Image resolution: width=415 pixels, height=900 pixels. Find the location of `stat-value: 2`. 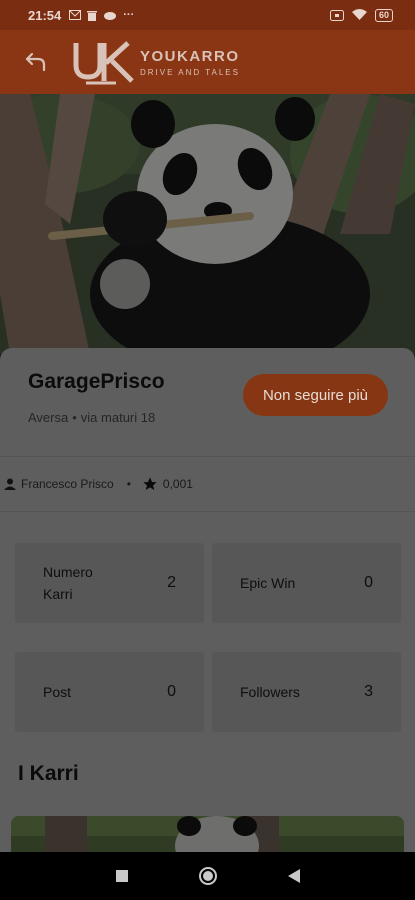

stat-value: 2 is located at coordinates (171, 582).